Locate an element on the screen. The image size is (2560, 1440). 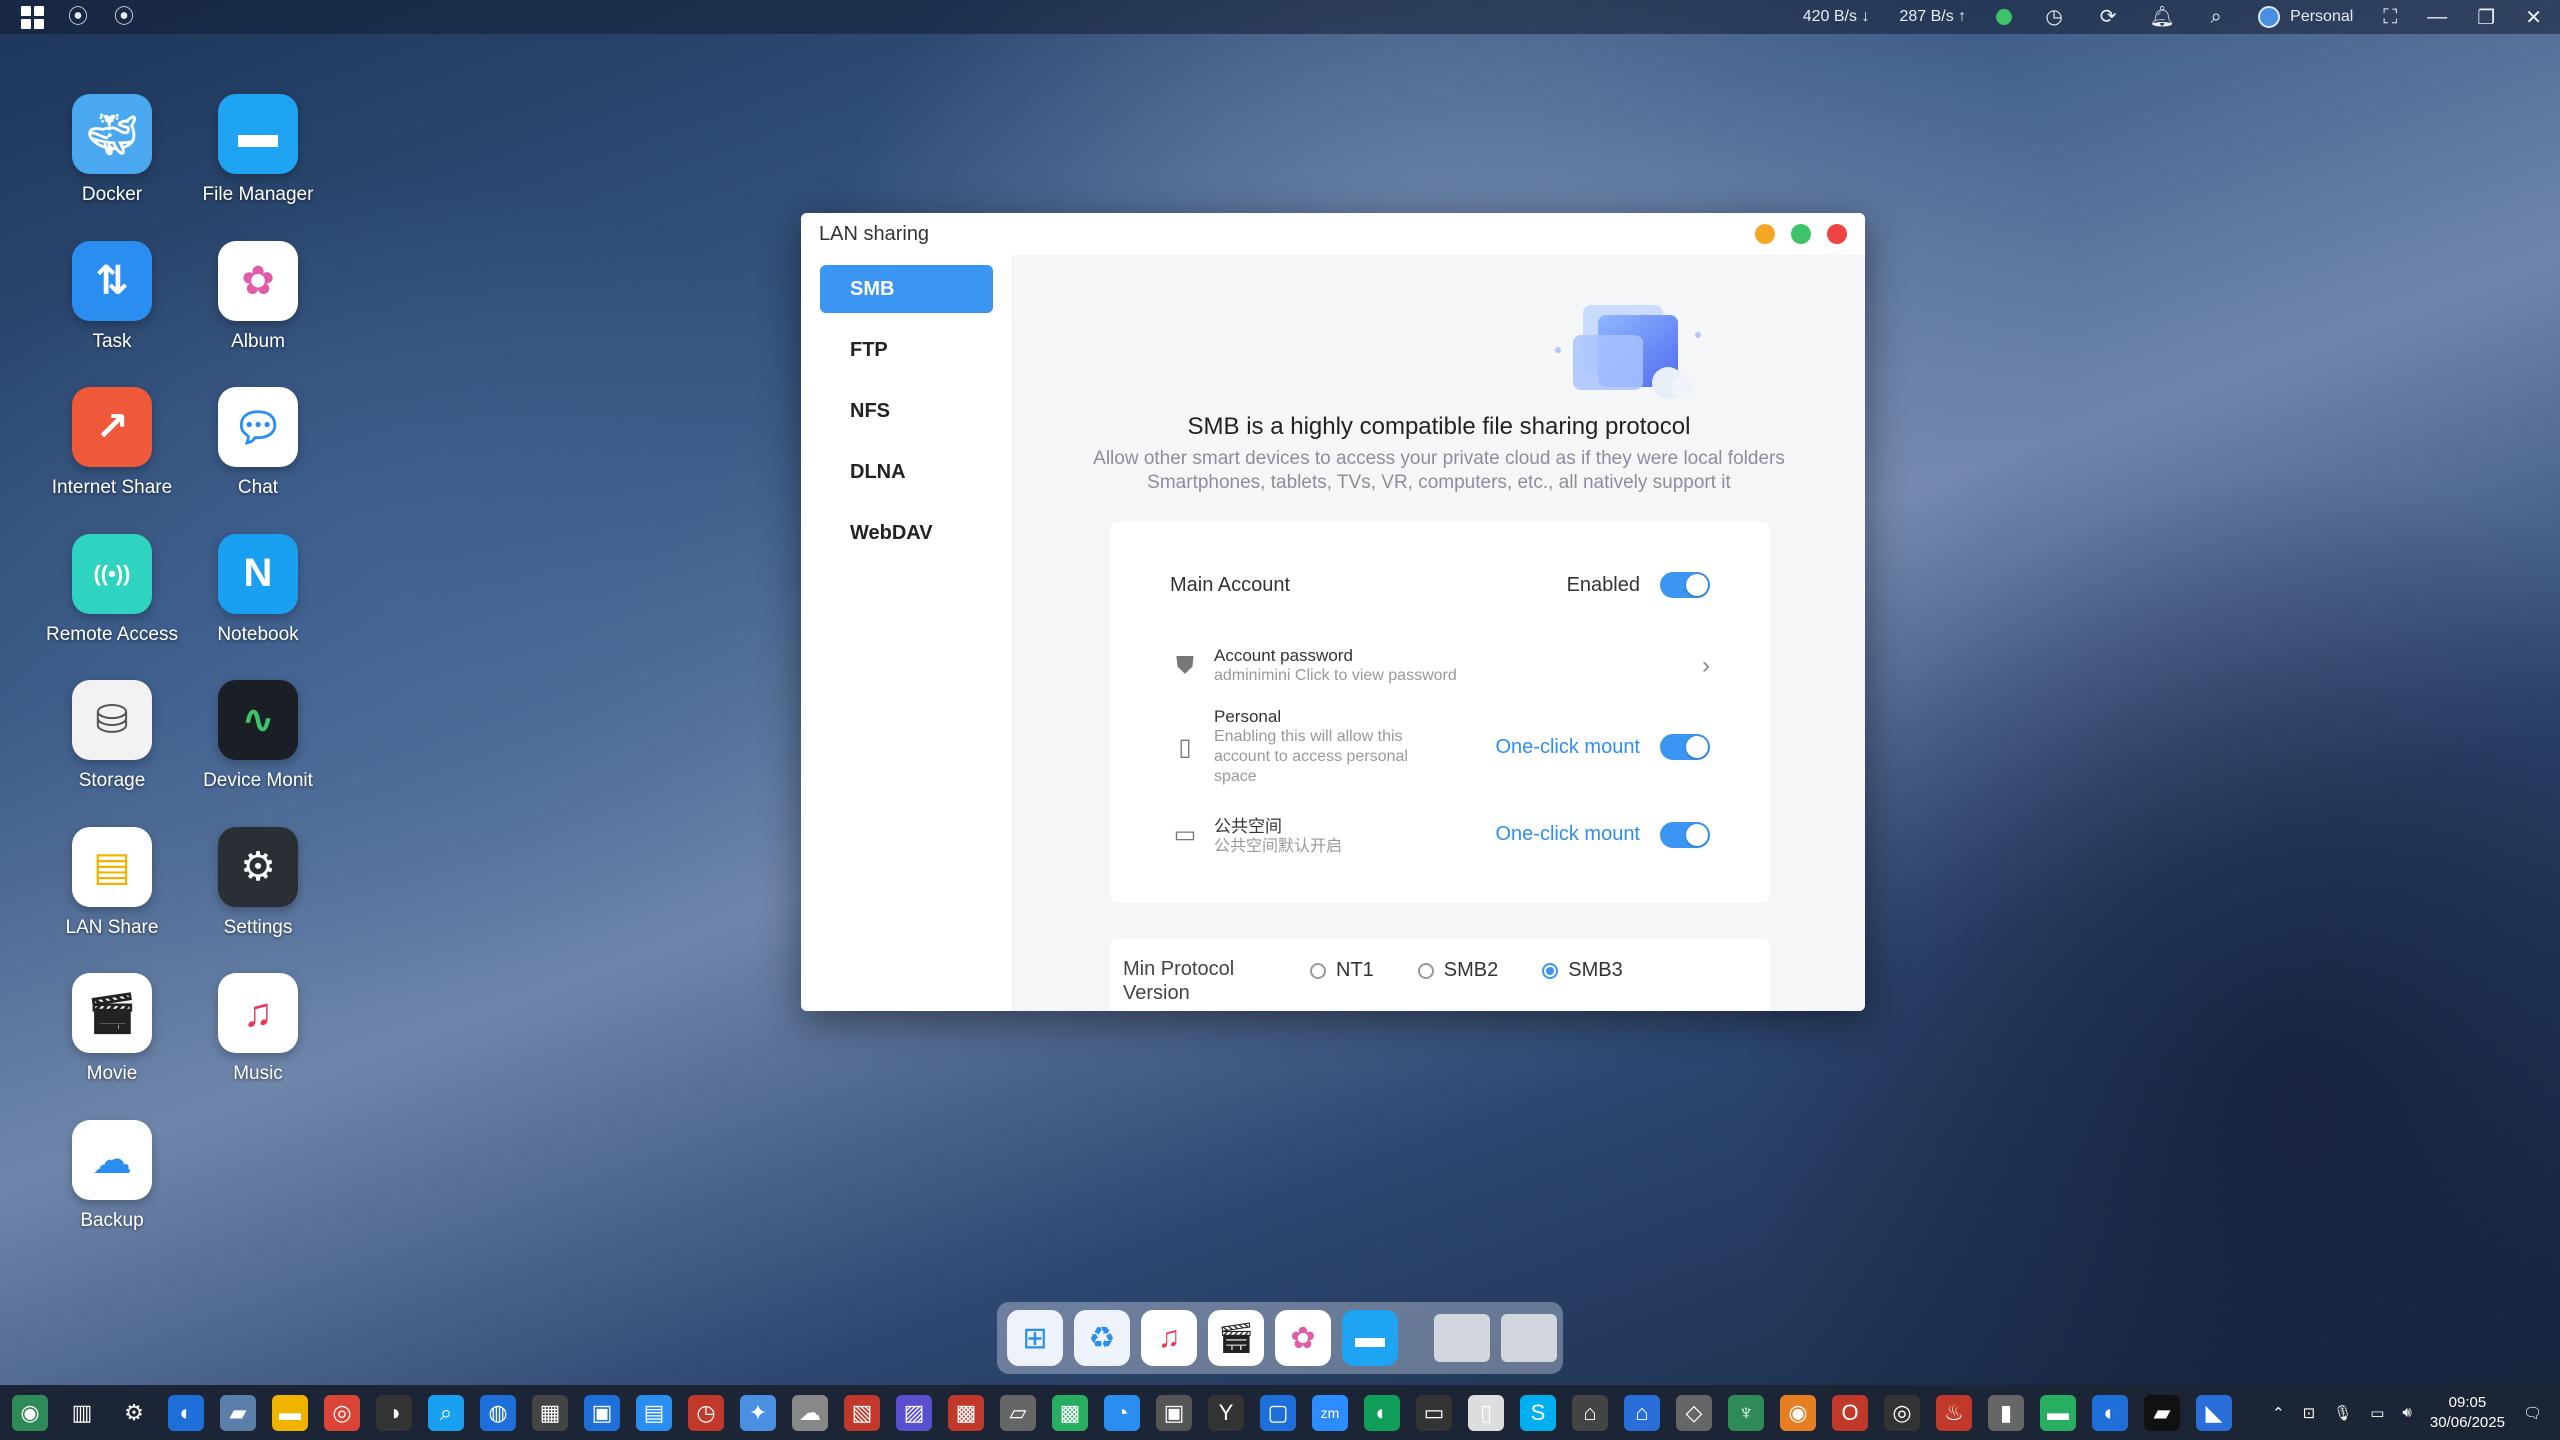
clock-sync-icon: ◷ is located at coordinates (2054, 17).